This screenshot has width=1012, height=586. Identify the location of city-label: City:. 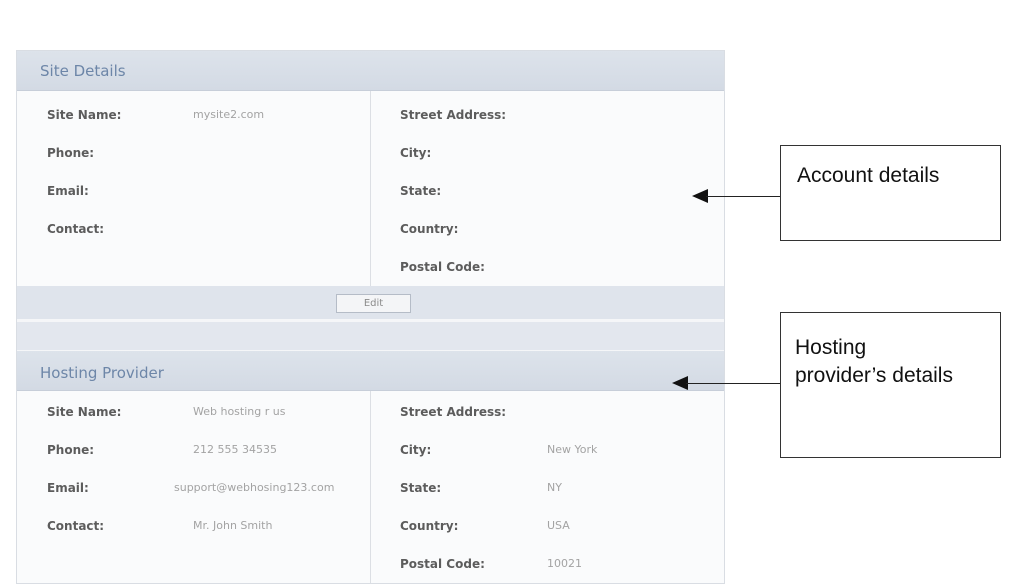
(416, 153).